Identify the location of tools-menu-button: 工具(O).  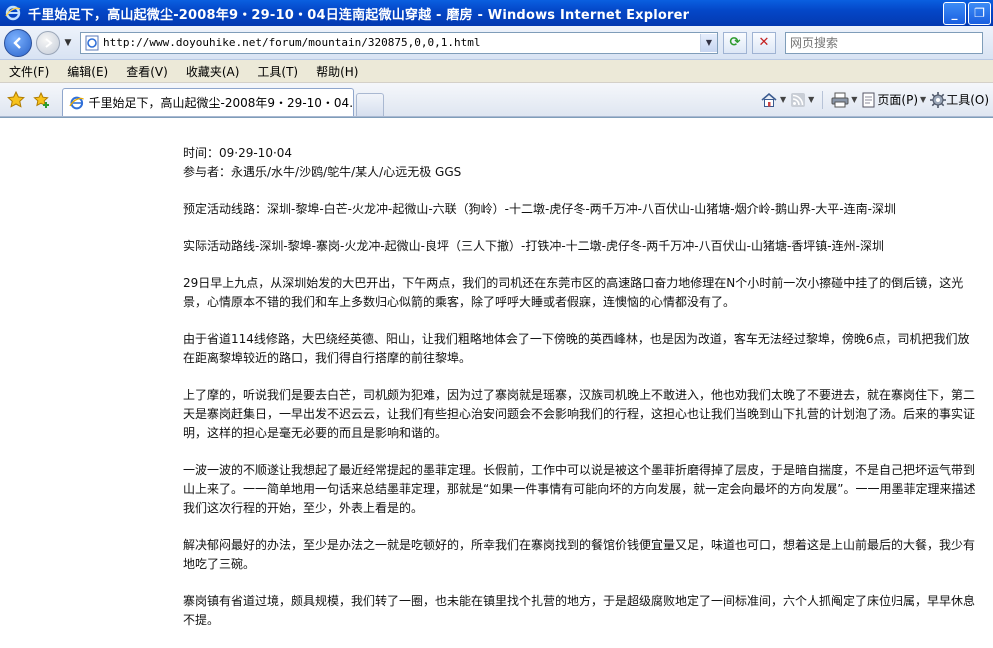
(959, 99).